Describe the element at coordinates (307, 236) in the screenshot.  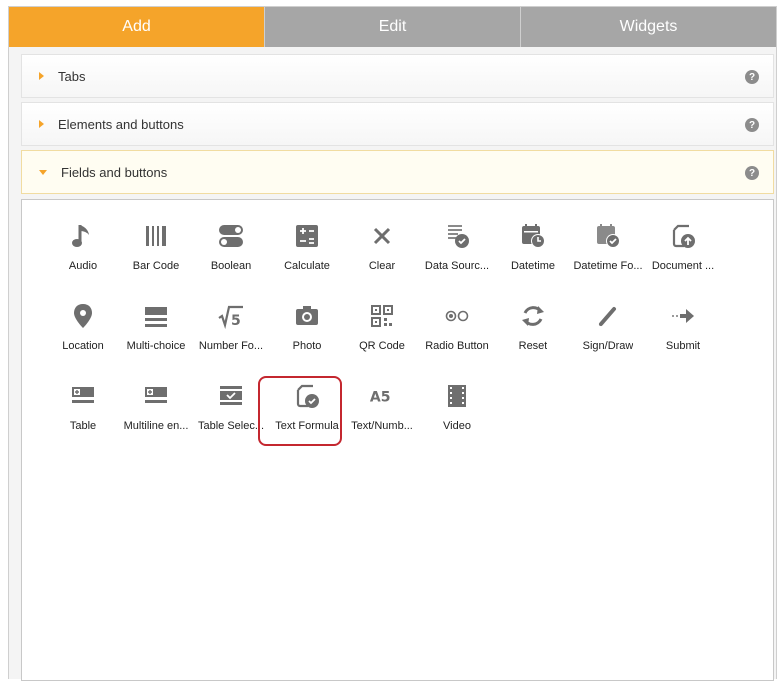
I see `calculate-icon` at that location.